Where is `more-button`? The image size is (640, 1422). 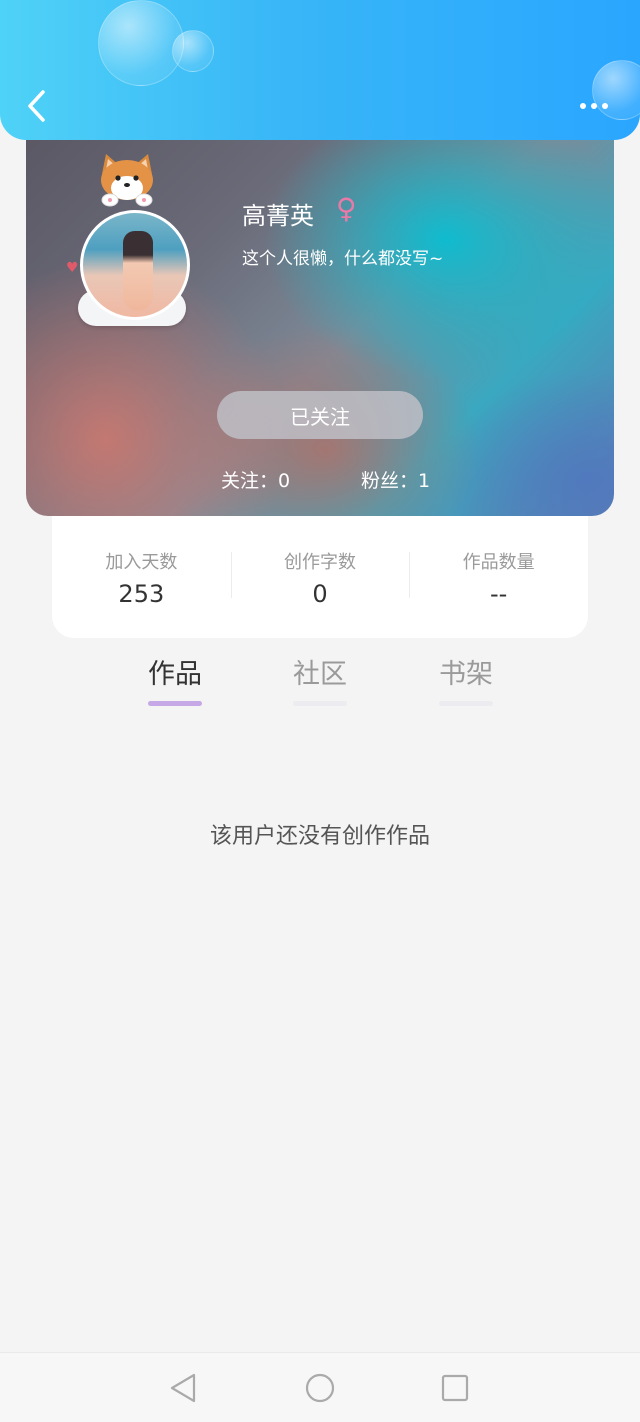 more-button is located at coordinates (594, 106).